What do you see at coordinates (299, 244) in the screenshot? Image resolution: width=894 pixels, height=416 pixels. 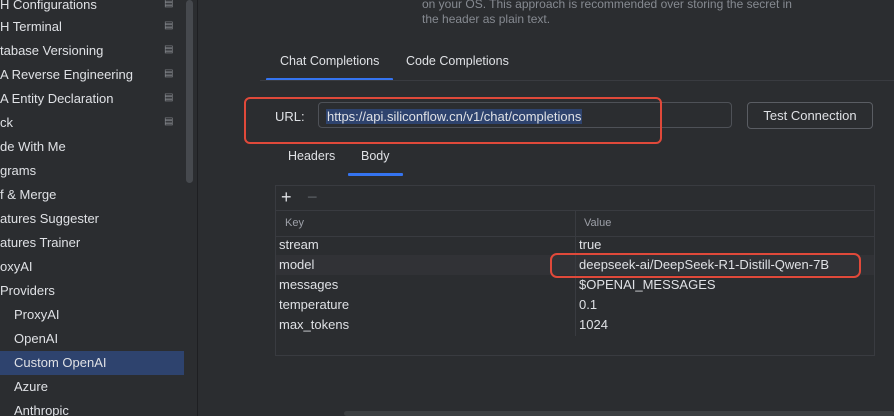 I see `row-key: stream` at bounding box center [299, 244].